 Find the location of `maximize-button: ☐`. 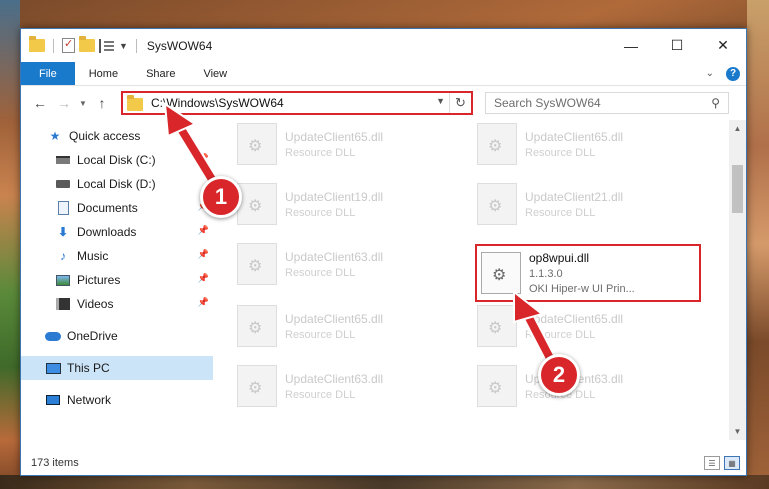

maximize-button: ☐ is located at coordinates (677, 45).